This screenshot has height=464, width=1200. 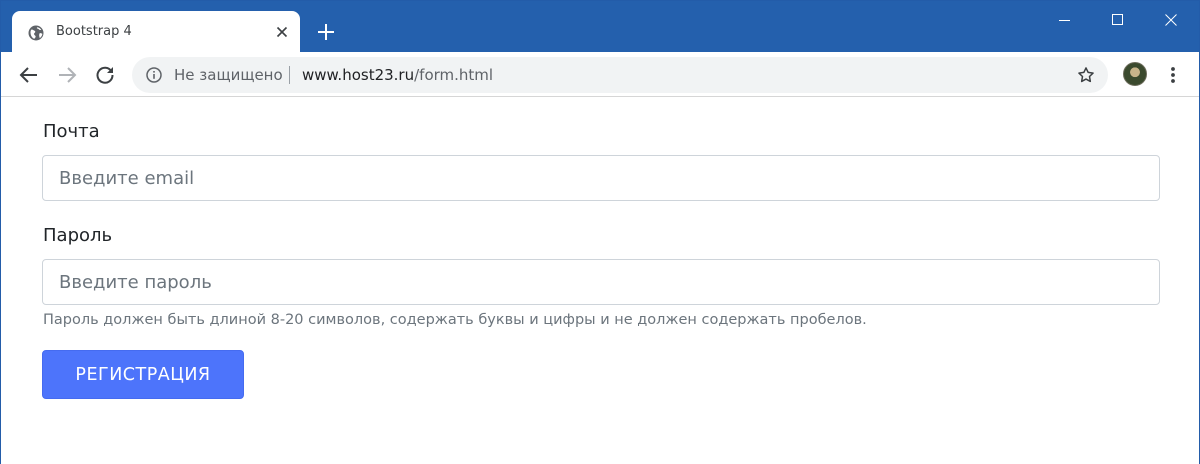 I want to click on arrow-right-icon, so click(x=67, y=75).